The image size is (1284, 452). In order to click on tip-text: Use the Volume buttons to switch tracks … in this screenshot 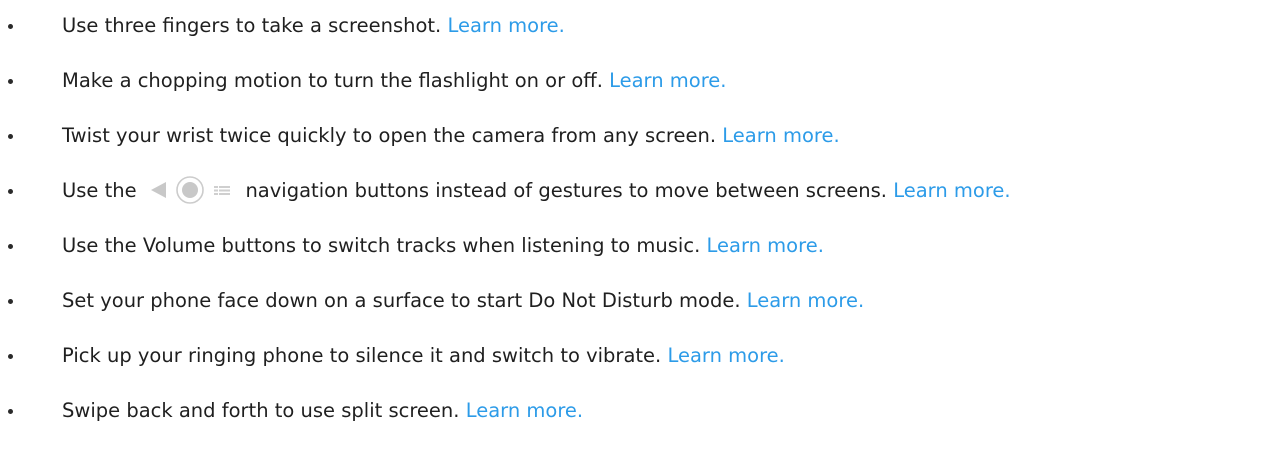, I will do `click(381, 245)`.